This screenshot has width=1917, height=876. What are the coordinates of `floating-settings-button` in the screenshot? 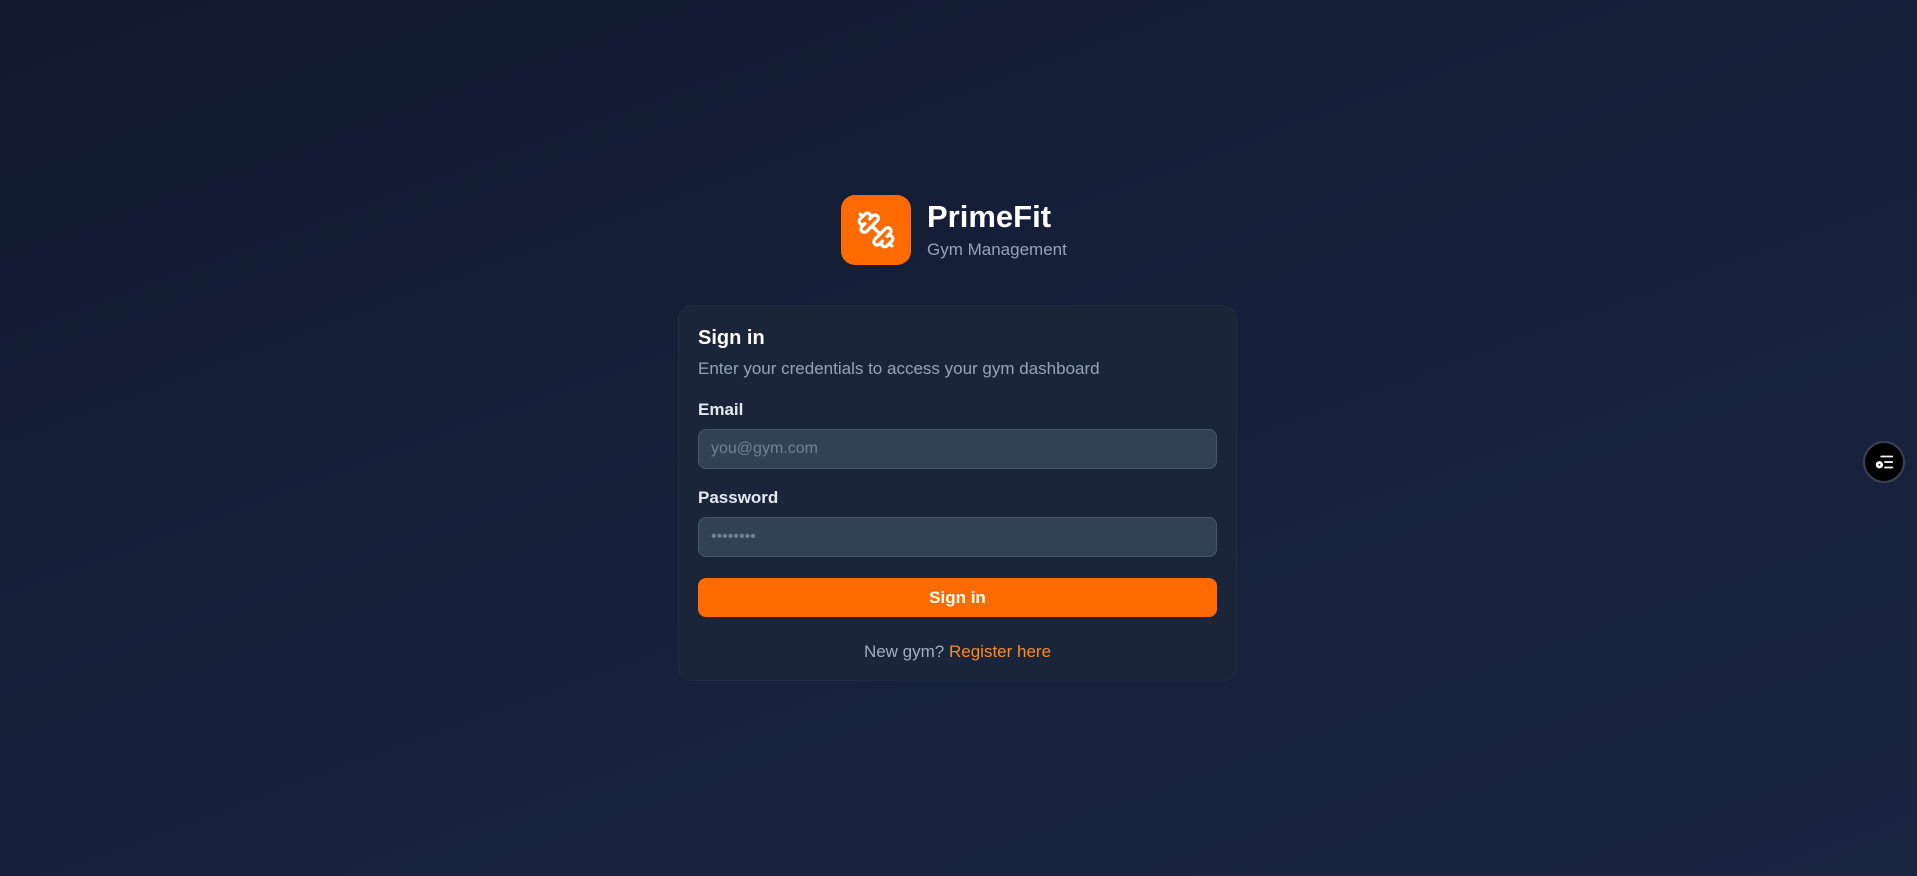 It's located at (1884, 462).